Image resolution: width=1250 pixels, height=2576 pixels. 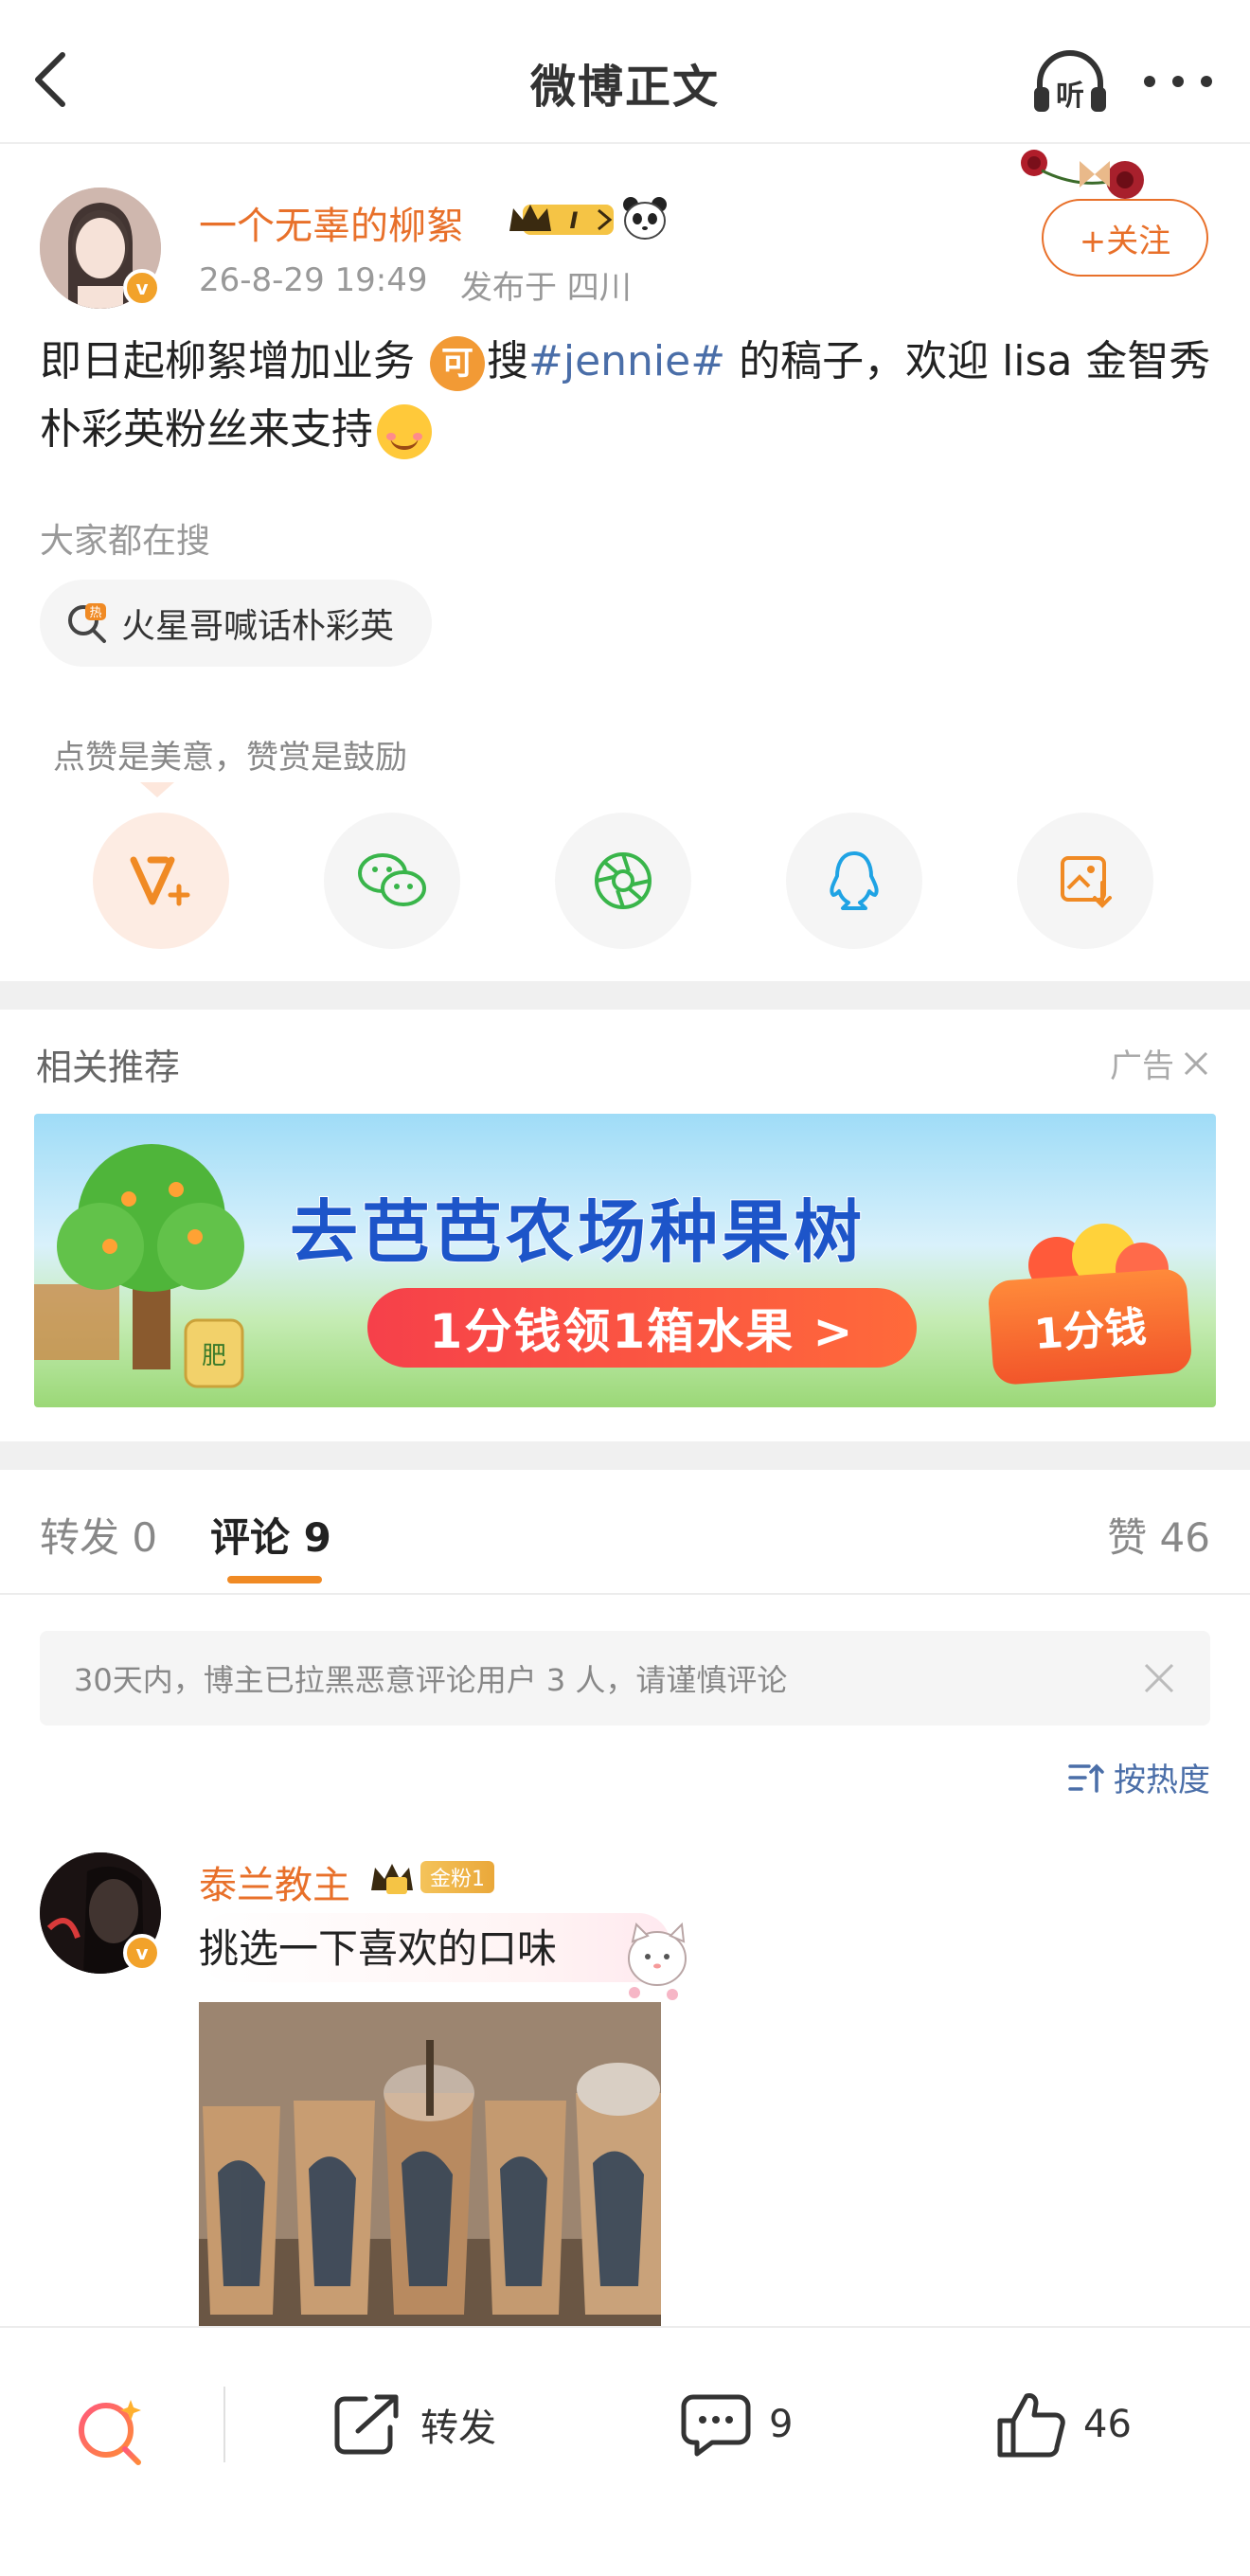 What do you see at coordinates (1107, 2424) in the screenshot?
I see `like-count: 46` at bounding box center [1107, 2424].